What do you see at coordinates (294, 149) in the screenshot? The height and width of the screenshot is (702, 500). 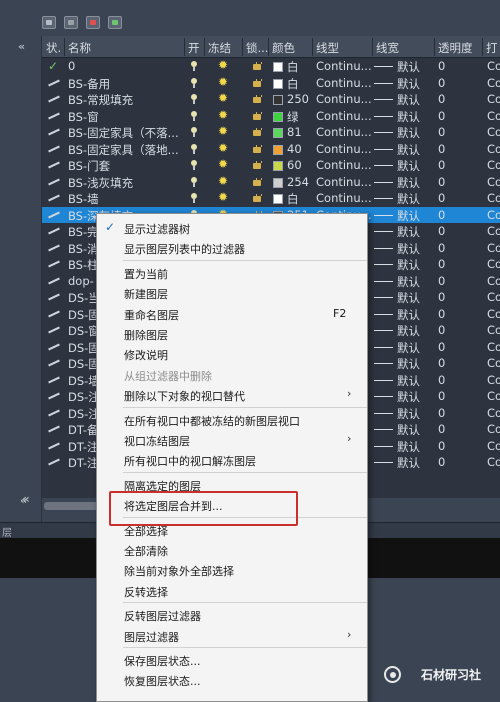 I see `color-name: 40` at bounding box center [294, 149].